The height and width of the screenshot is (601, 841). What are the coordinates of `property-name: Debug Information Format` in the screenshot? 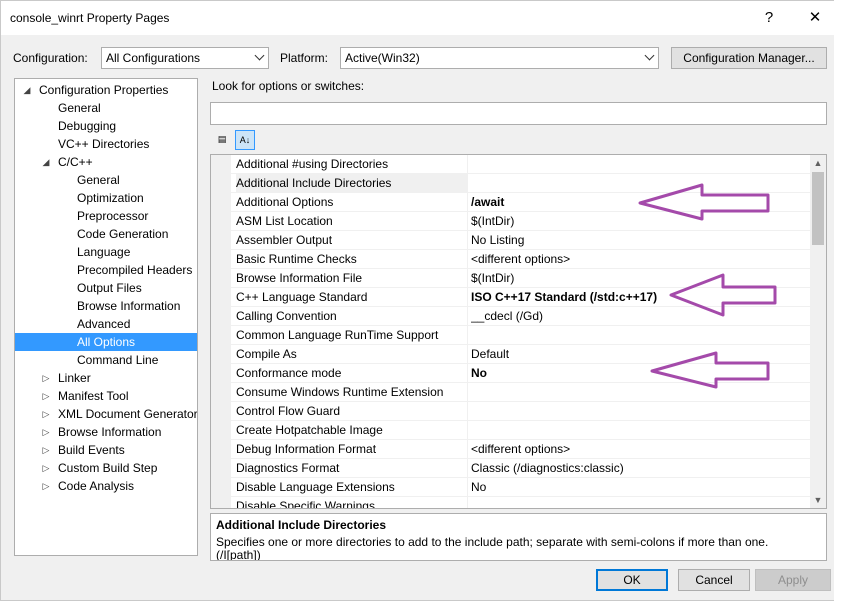 It's located at (352, 449).